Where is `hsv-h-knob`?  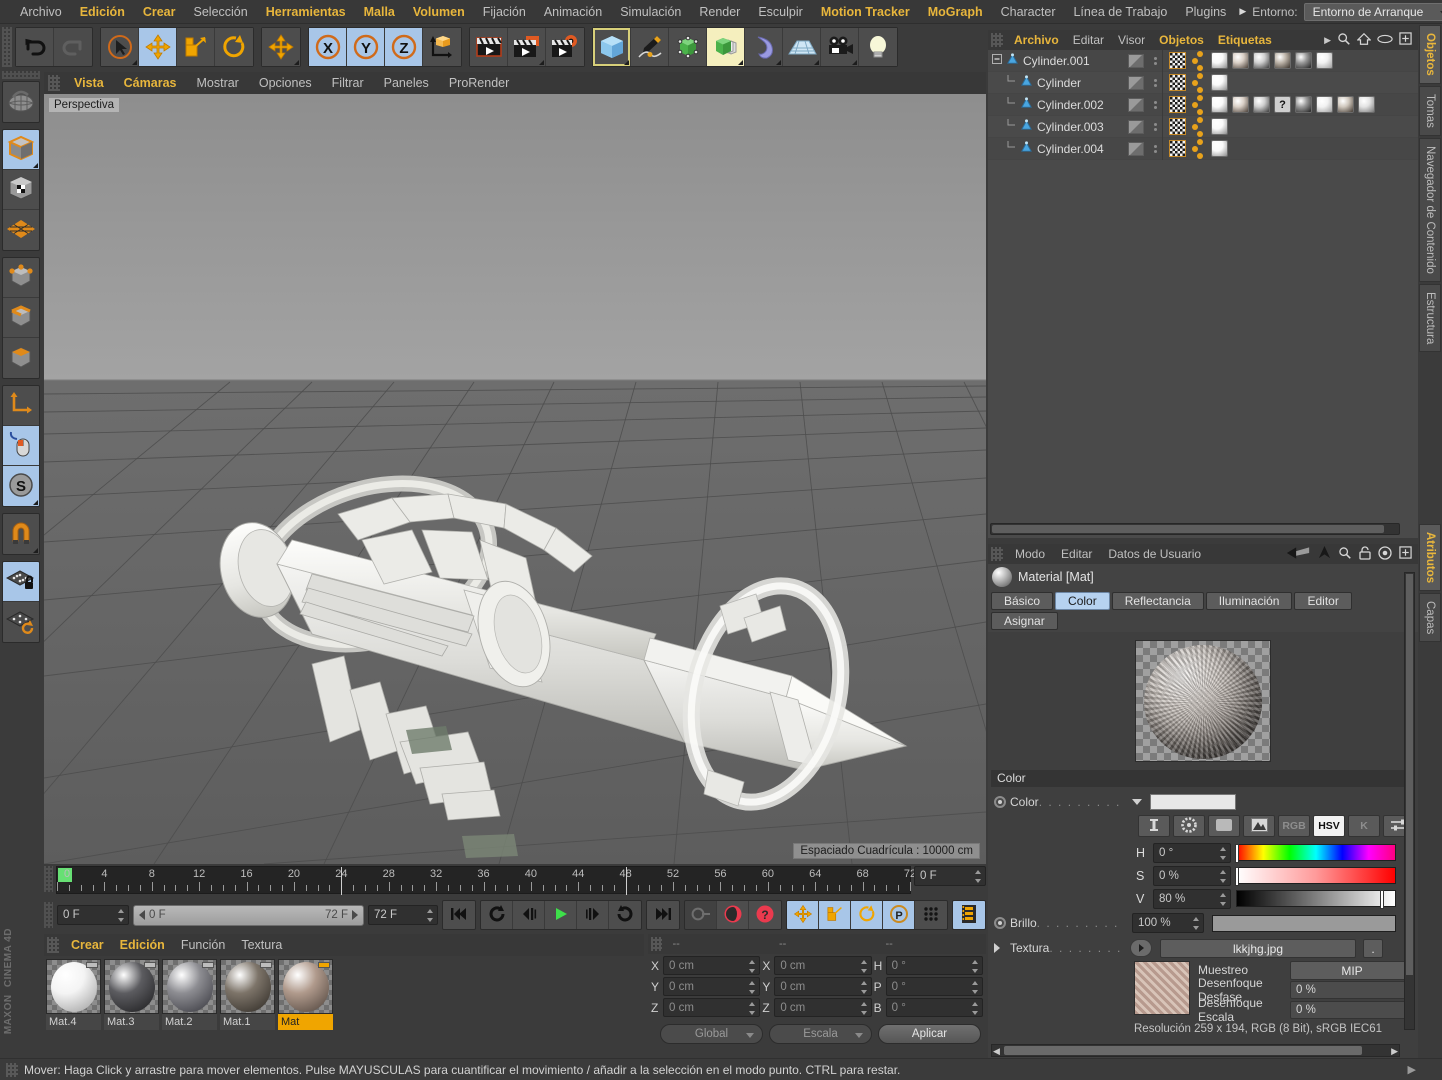
hsv-h-knob is located at coordinates (1237, 853).